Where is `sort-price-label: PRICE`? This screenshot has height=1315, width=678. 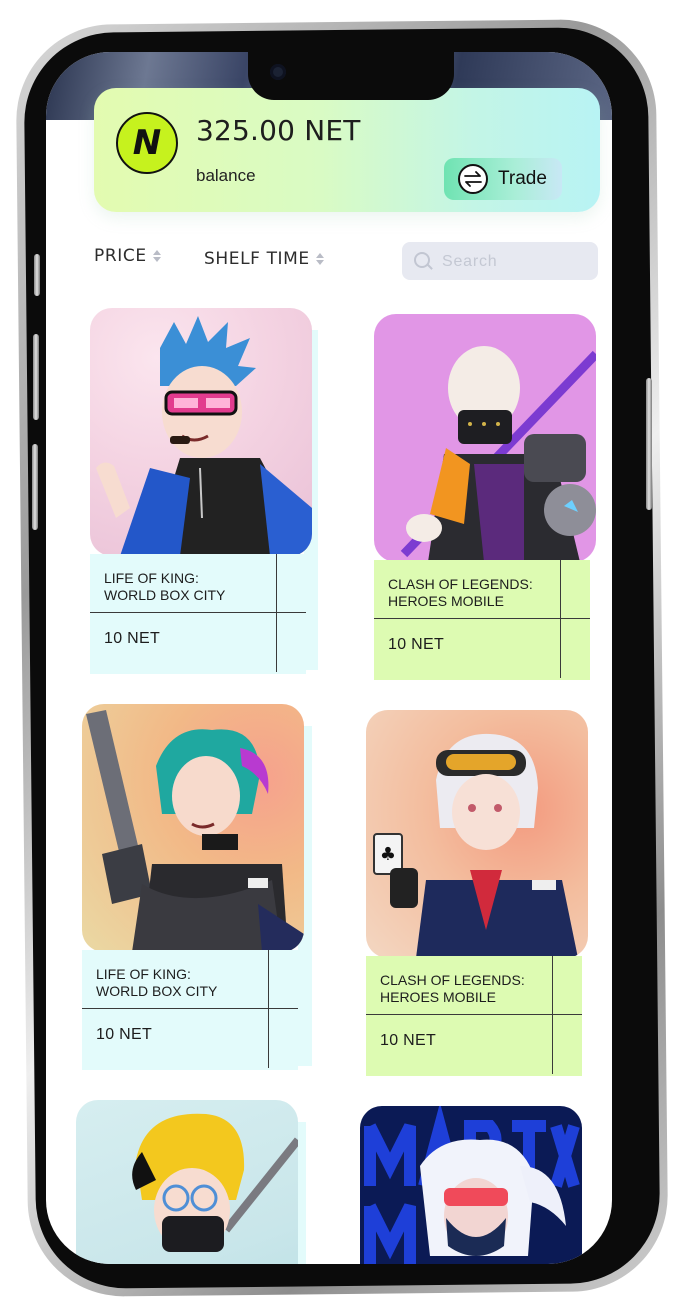
sort-price-label: PRICE is located at coordinates (120, 256).